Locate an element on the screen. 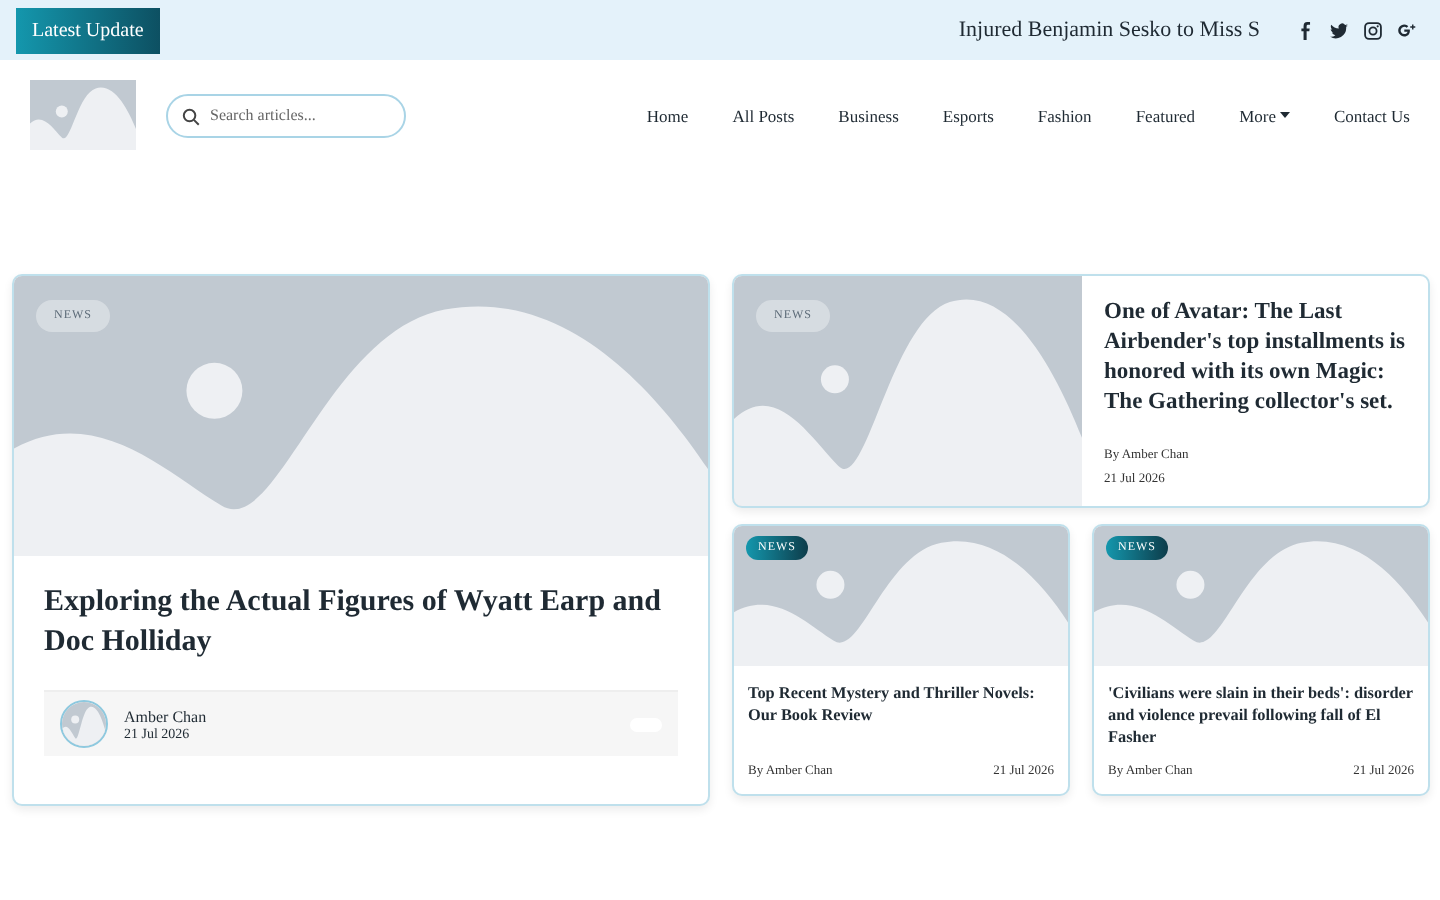 The width and height of the screenshot is (1440, 900). article-title: Exploring the Actual Figures of Wyatt Earp and Doc Holliday is located at coordinates (361, 623).